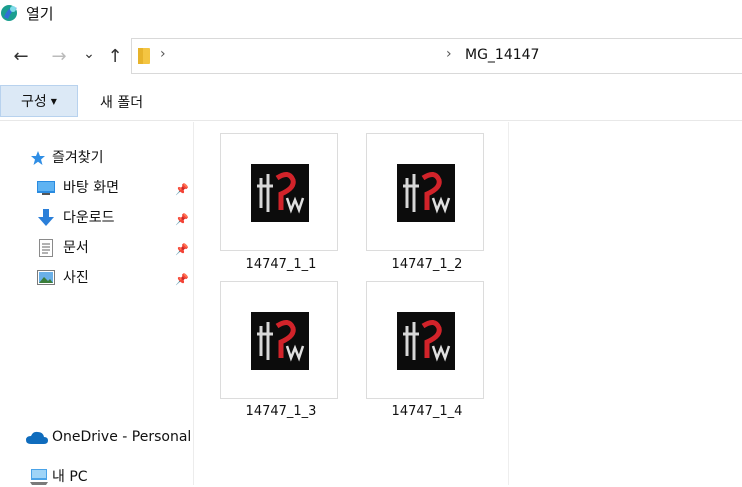  Describe the element at coordinates (144, 56) in the screenshot. I see `folder-icon` at that location.